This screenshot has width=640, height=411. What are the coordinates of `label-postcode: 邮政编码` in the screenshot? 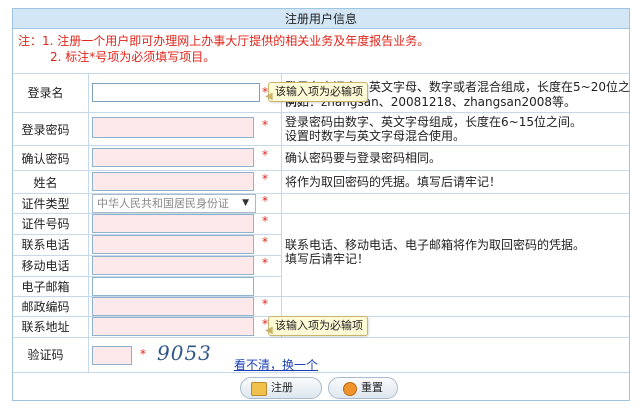 It's located at (45, 307).